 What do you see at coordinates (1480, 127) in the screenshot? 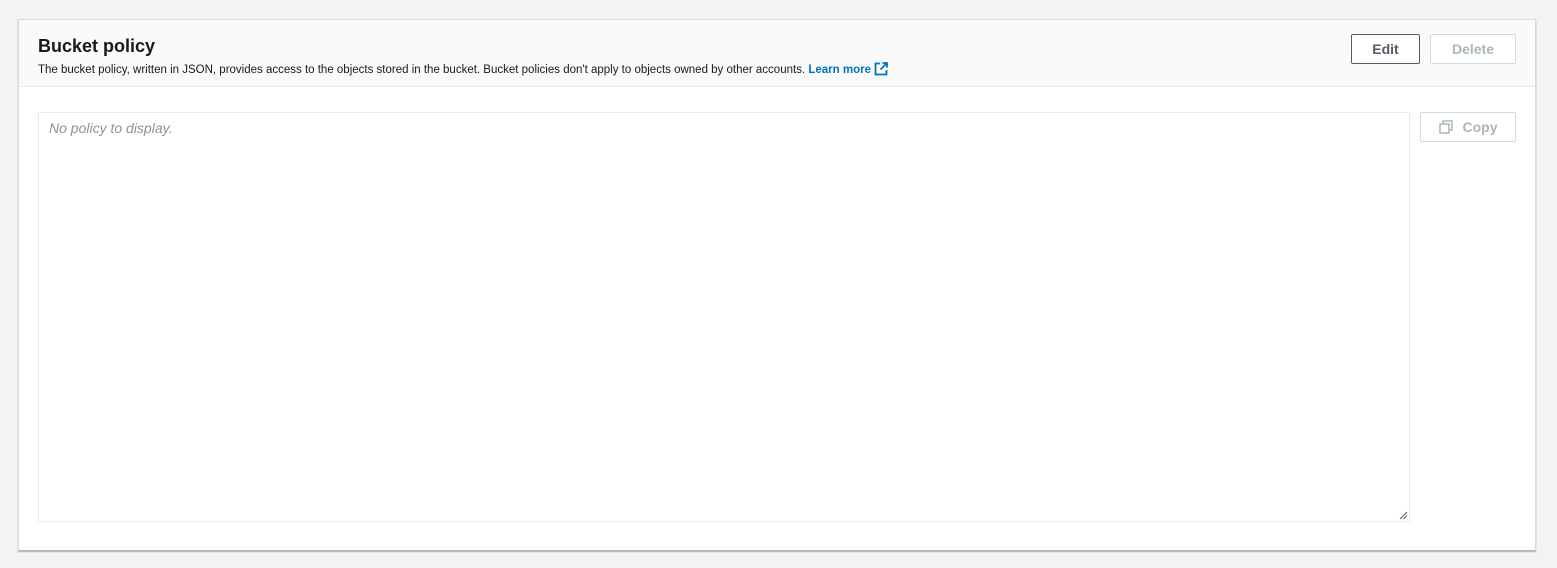
I see `copy-label: Copy` at bounding box center [1480, 127].